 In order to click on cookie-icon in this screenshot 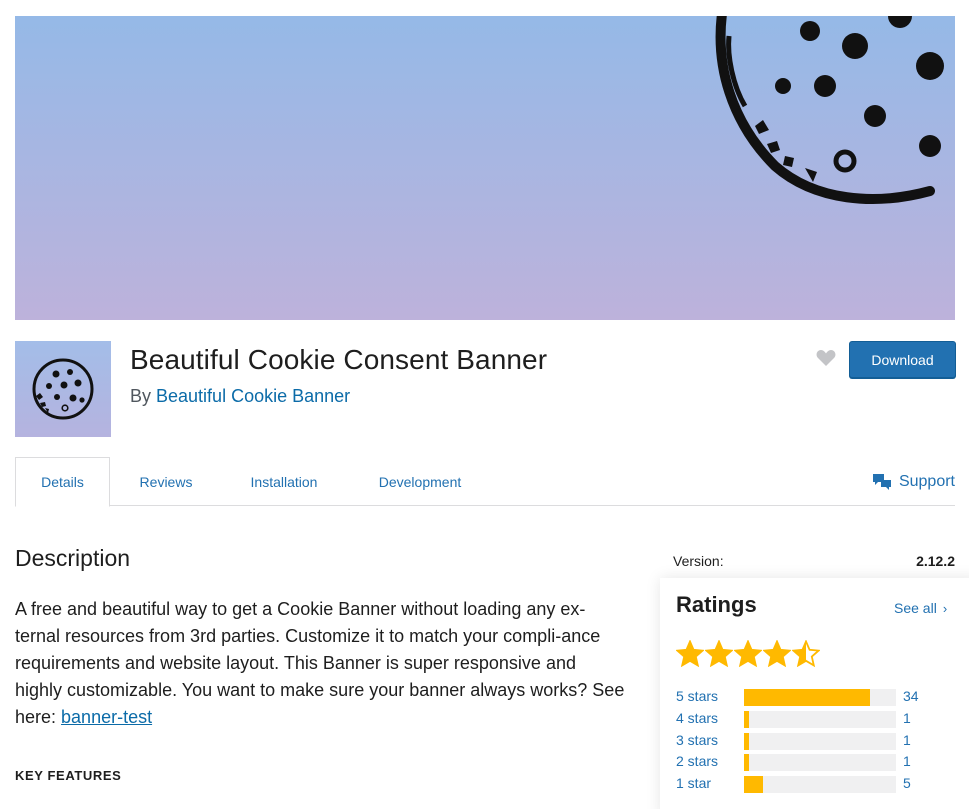, I will do `click(63, 389)`.